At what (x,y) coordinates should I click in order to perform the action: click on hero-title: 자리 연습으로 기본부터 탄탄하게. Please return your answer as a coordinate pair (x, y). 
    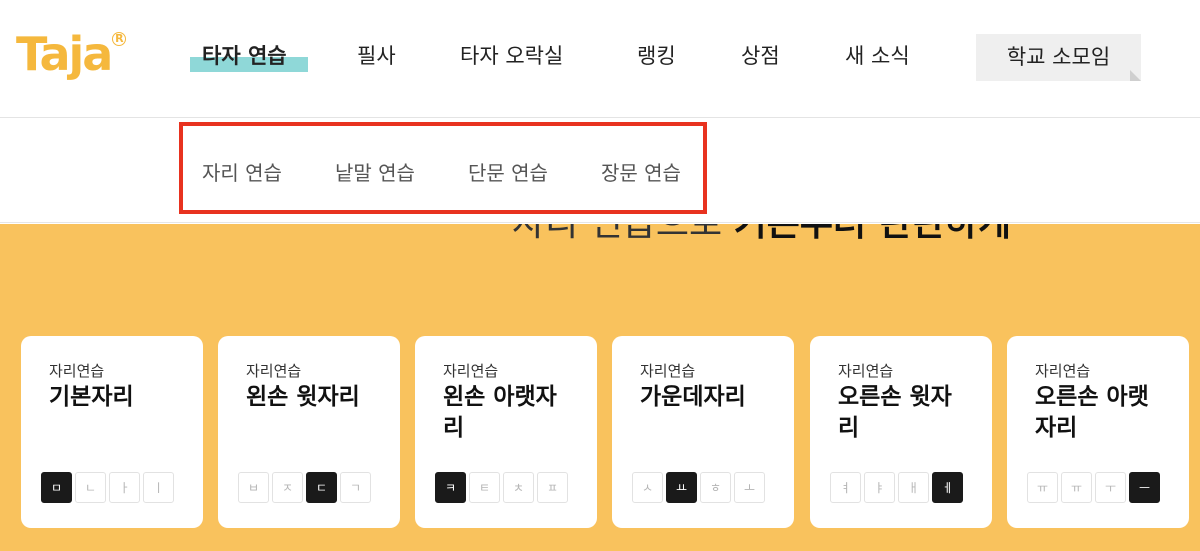
    Looking at the image, I should click on (761, 235).